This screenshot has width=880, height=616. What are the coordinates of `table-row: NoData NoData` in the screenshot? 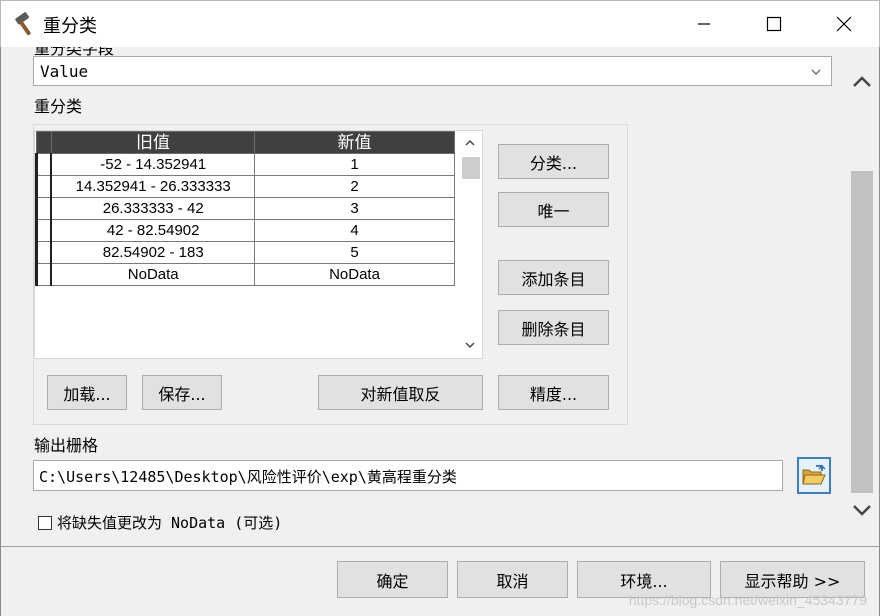 It's located at (245, 274).